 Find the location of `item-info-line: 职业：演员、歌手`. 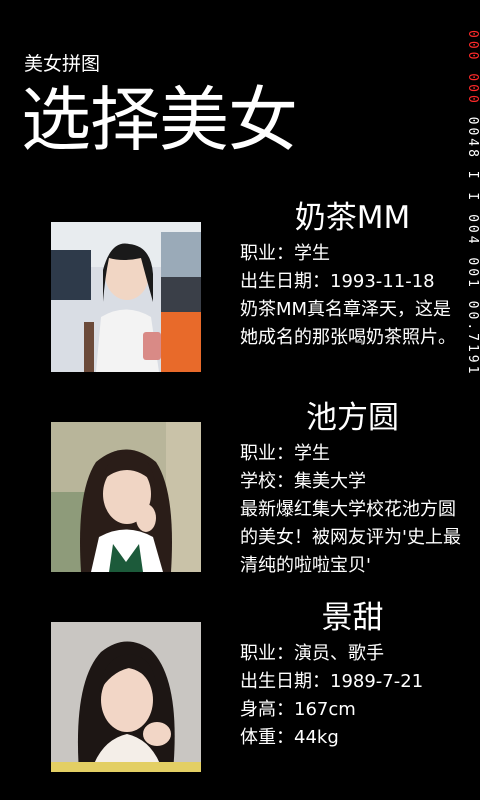

item-info-line: 职业：演员、歌手 is located at coordinates (312, 653).